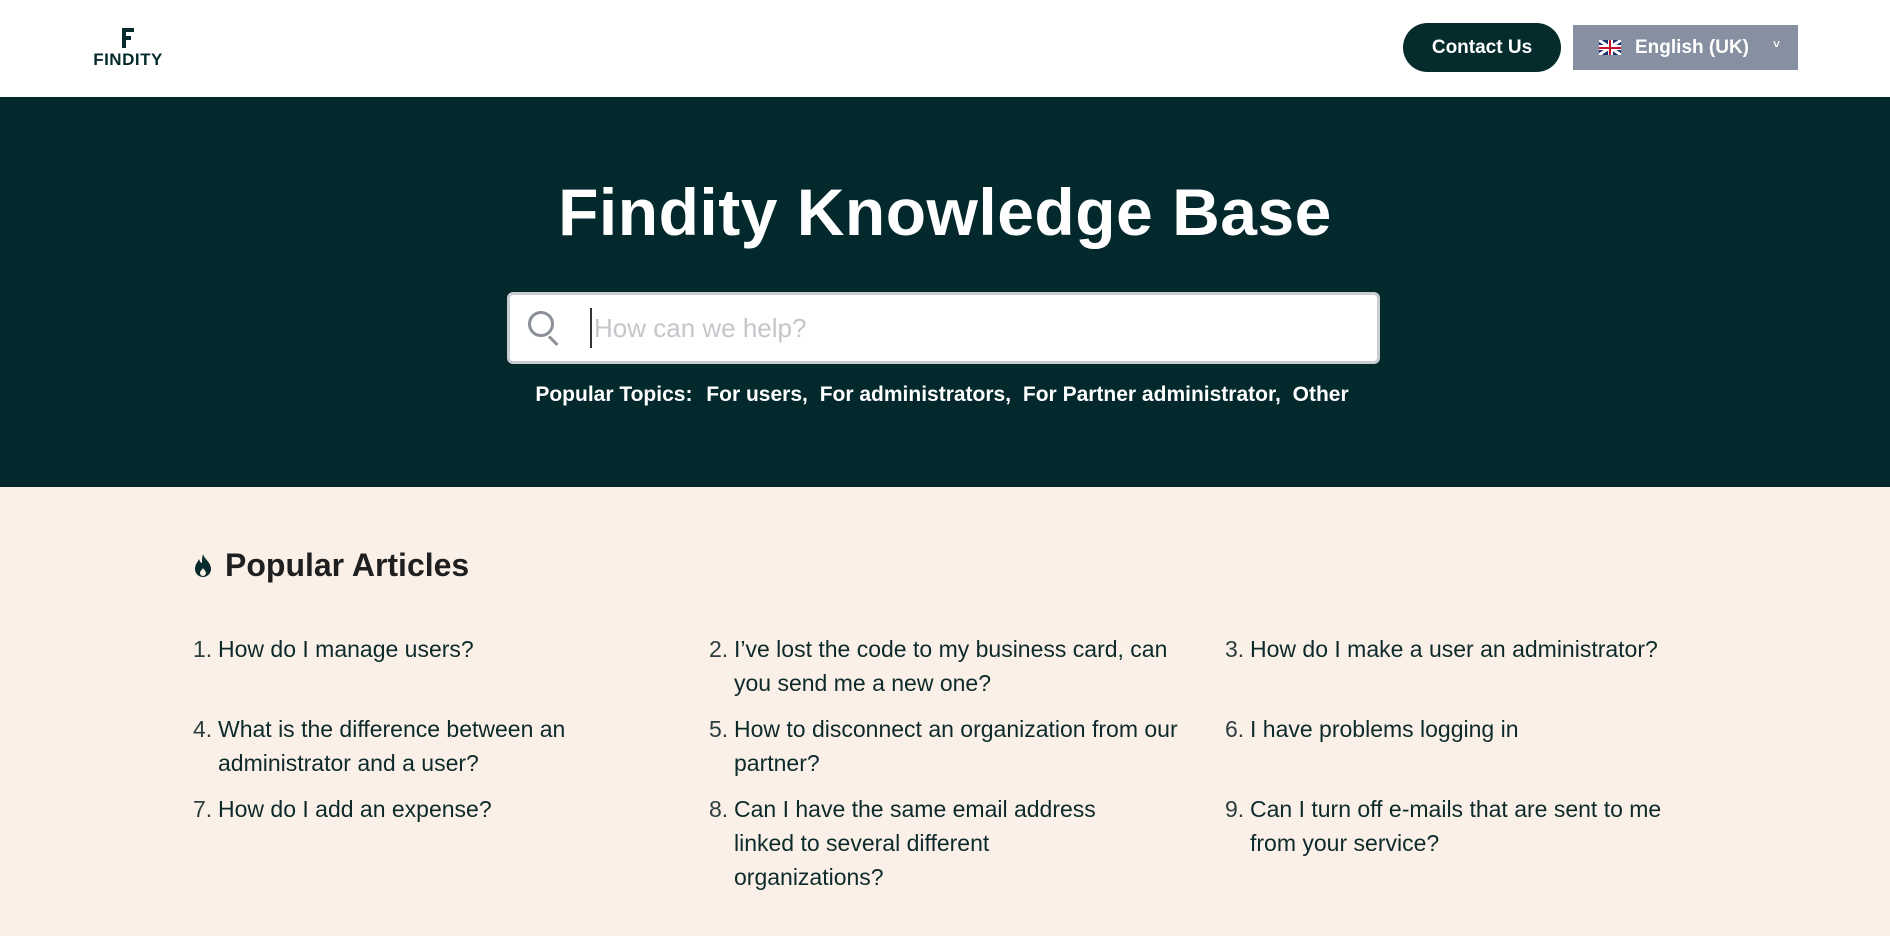 The height and width of the screenshot is (936, 1890). Describe the element at coordinates (1321, 394) in the screenshot. I see `topic-link-other: Other` at that location.